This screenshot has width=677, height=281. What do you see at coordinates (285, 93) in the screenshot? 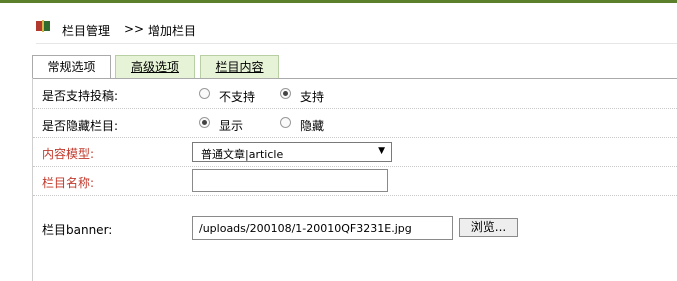
I see `radio-support` at bounding box center [285, 93].